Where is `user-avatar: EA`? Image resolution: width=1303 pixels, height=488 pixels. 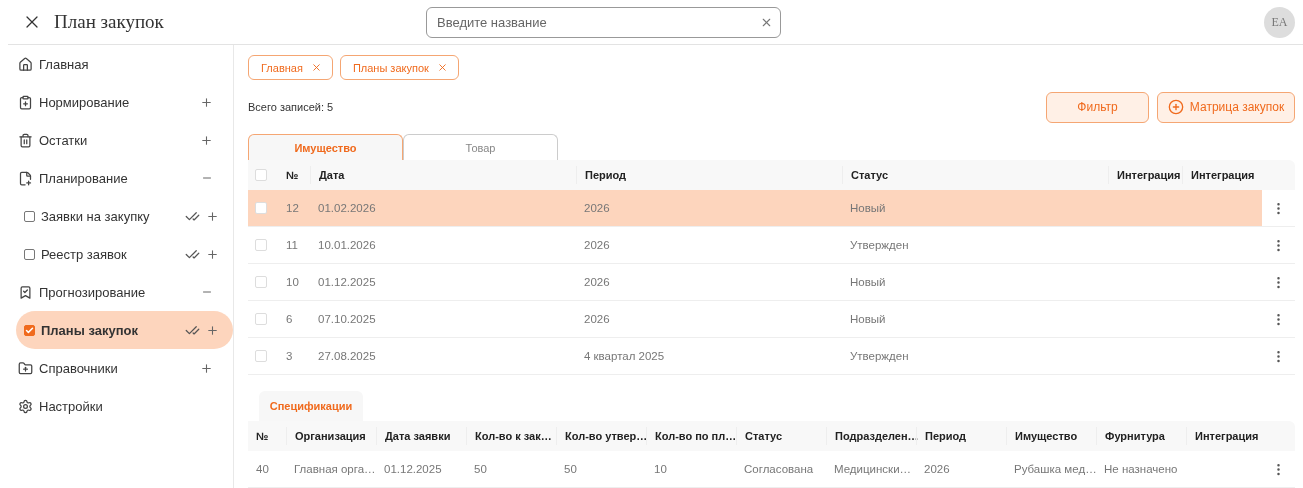
user-avatar: EA is located at coordinates (1279, 22).